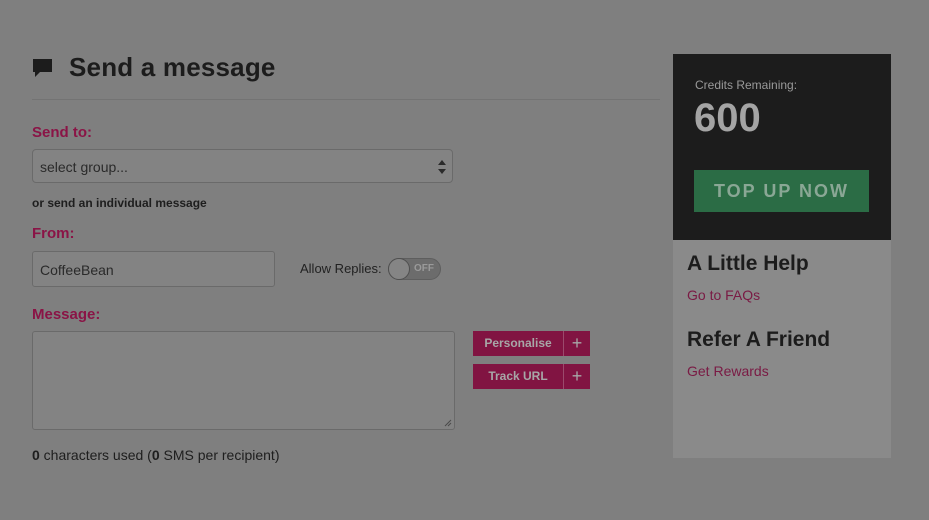 This screenshot has width=929, height=520. I want to click on chars-text-1: characters used (, so click(95, 455).